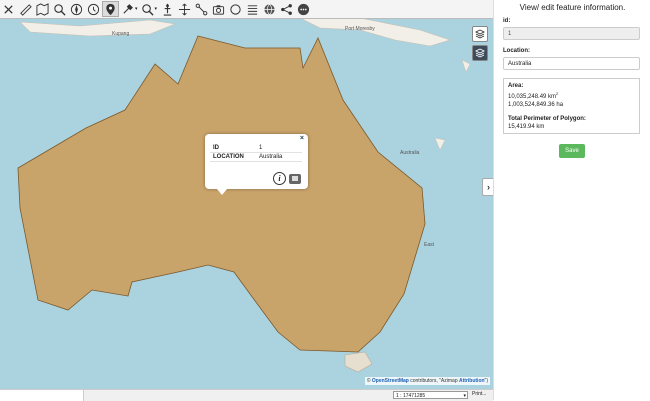  What do you see at coordinates (411, 396) in the screenshot?
I see `scale-value: 1 : 17471285` at bounding box center [411, 396].